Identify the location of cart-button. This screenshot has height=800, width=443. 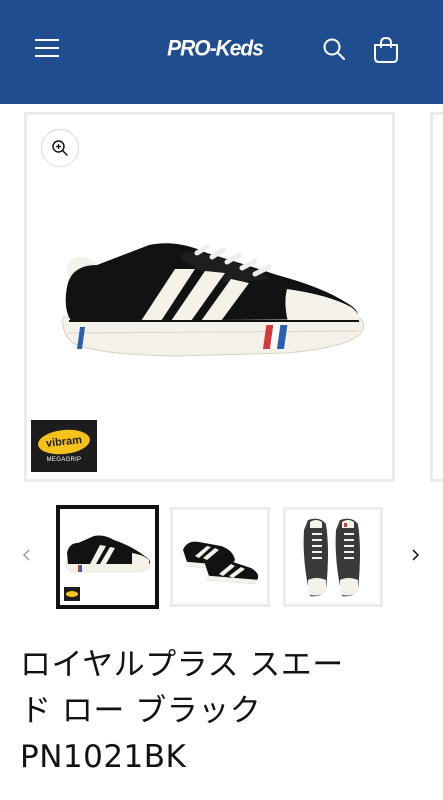
(386, 50).